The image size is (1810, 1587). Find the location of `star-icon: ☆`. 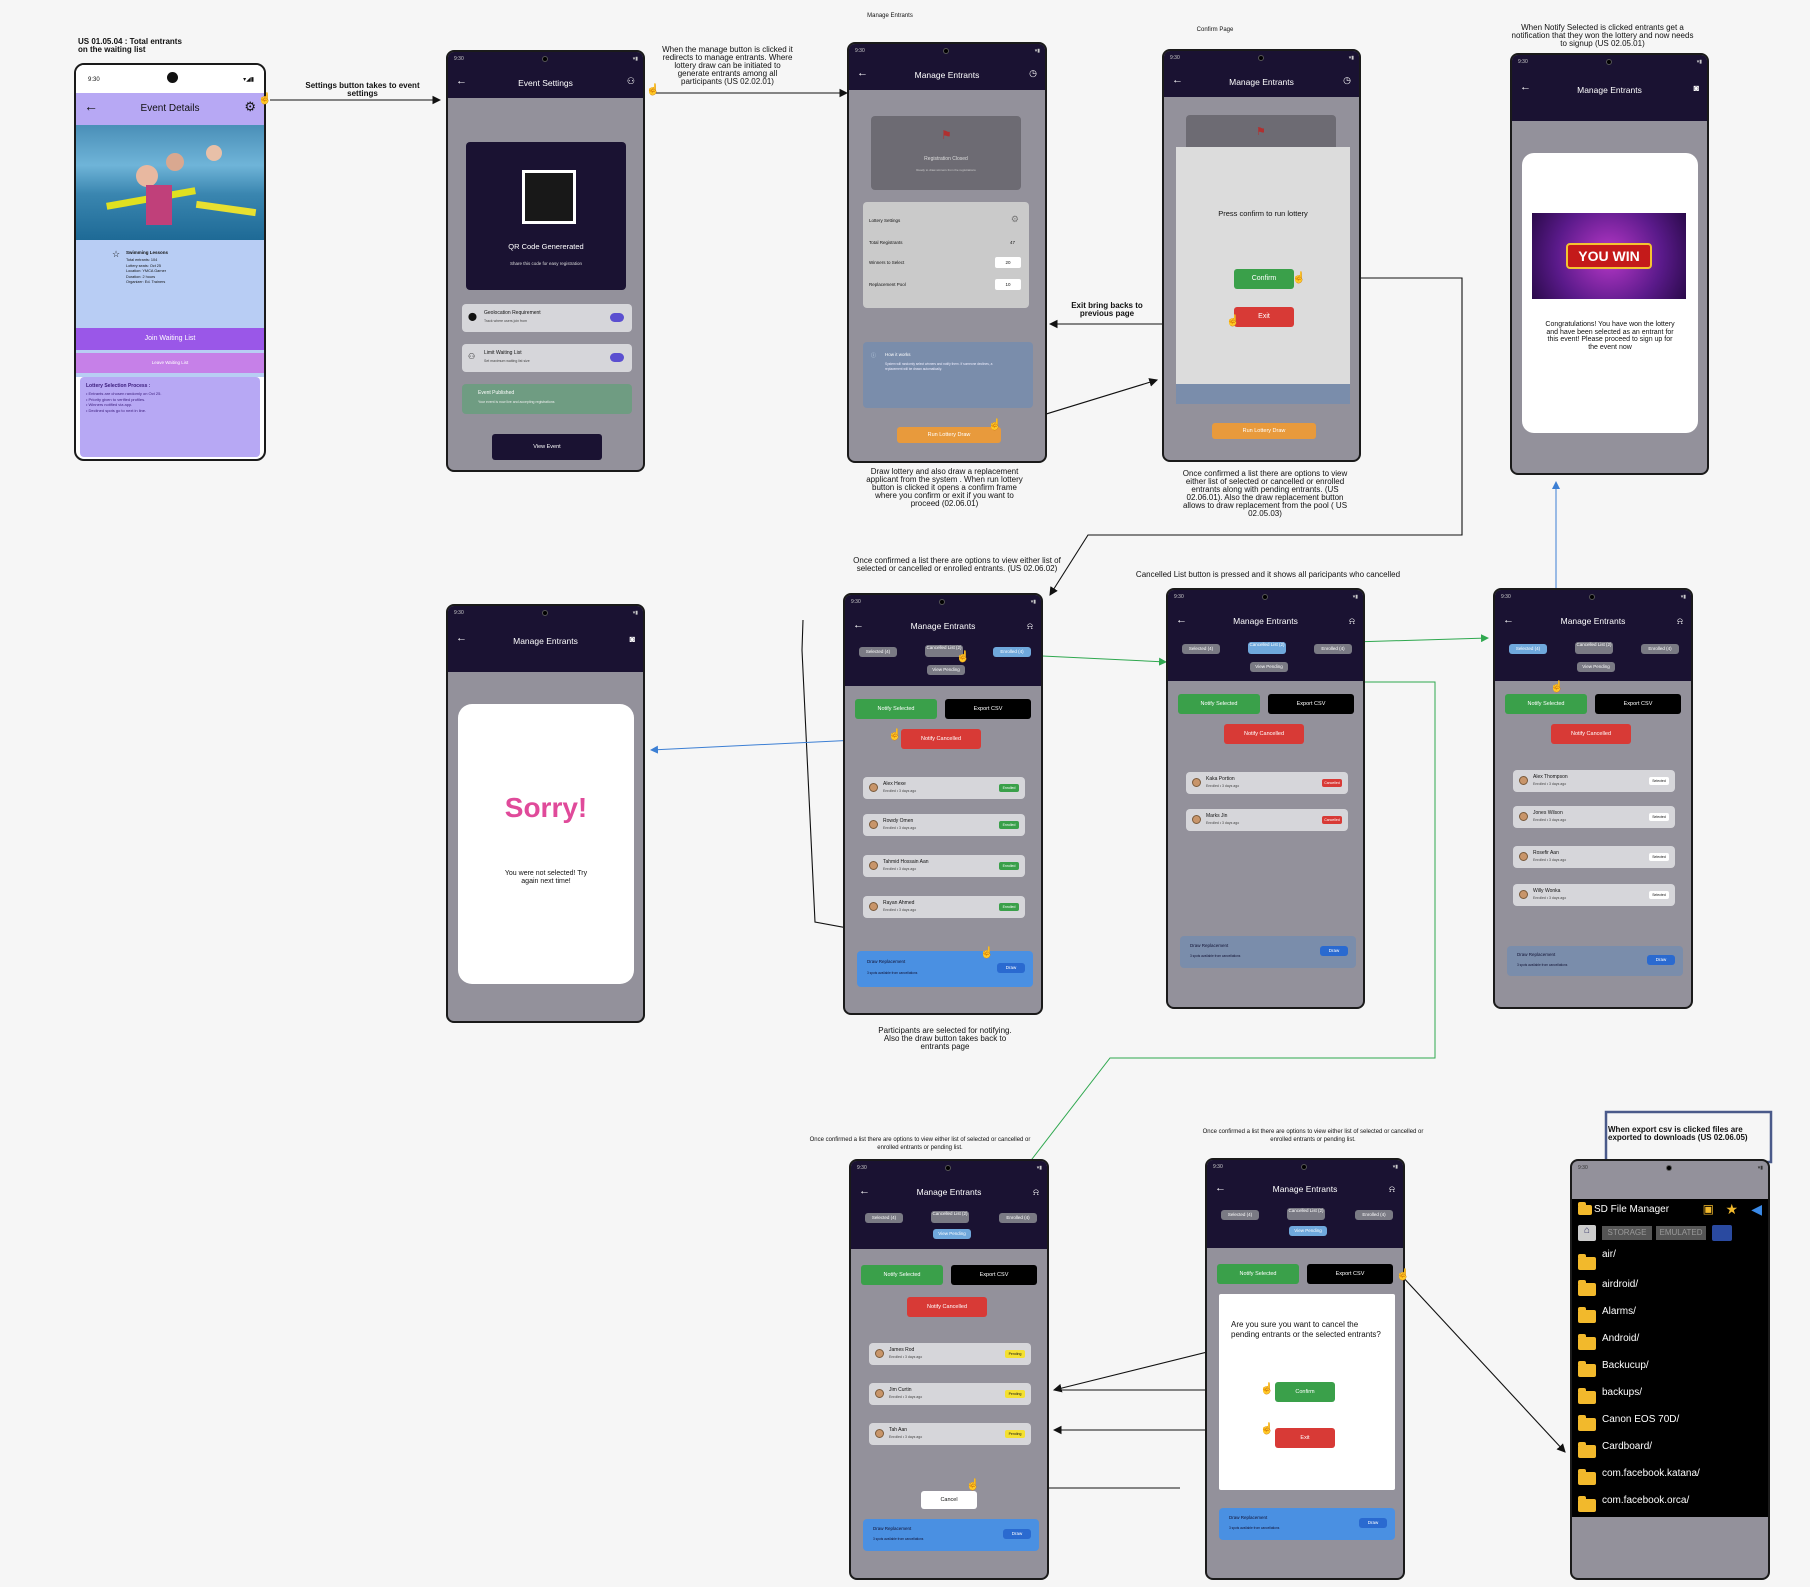

star-icon: ☆ is located at coordinates (116, 254).